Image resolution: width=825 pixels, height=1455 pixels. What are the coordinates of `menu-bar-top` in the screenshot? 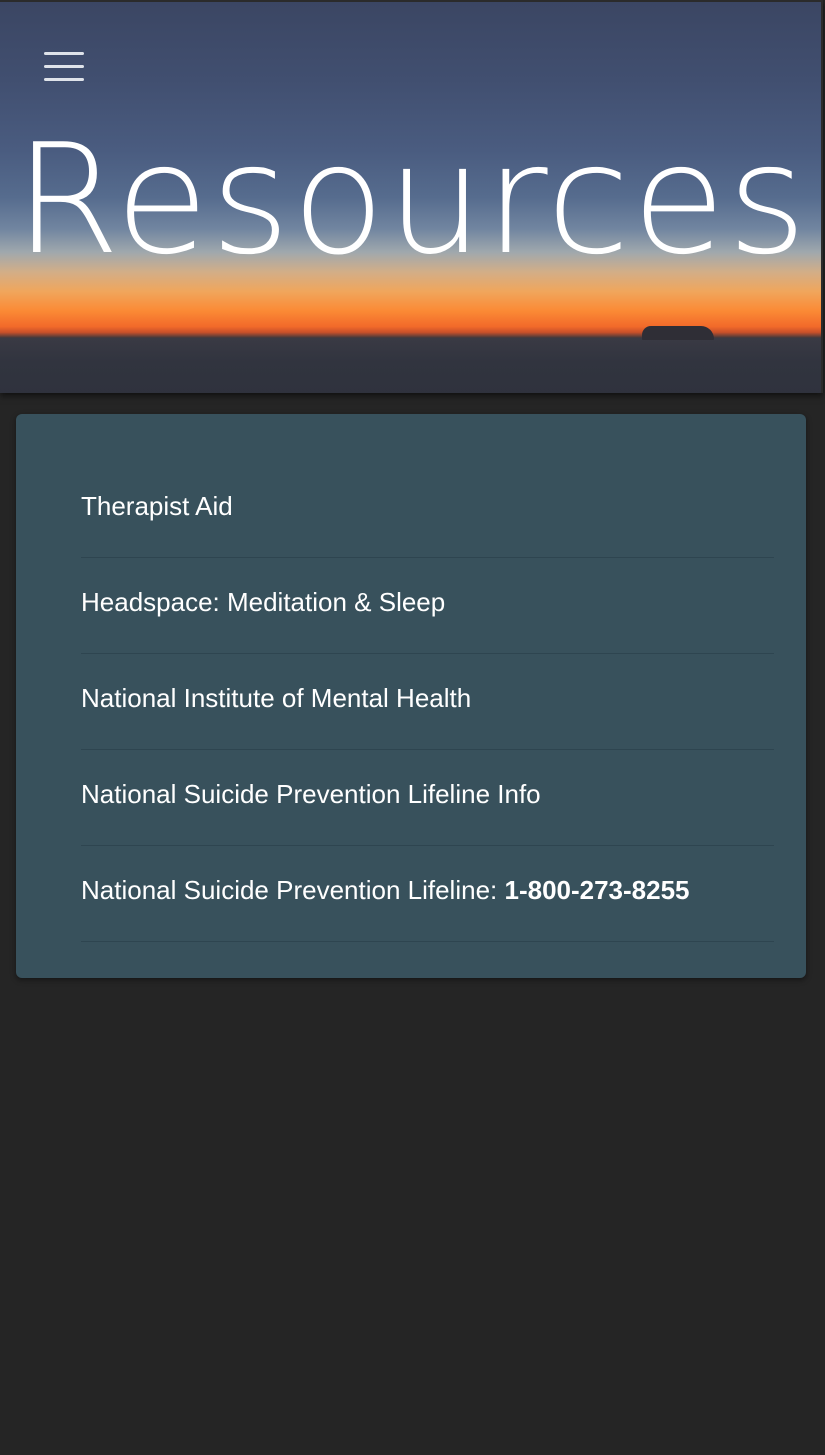 It's located at (64, 53).